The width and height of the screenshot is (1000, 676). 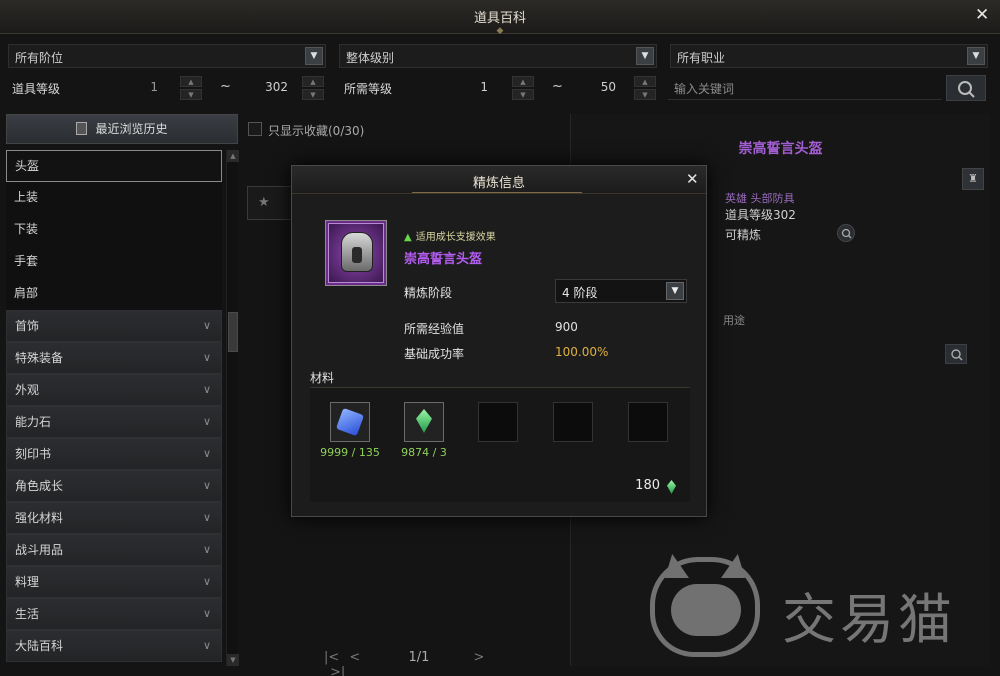 What do you see at coordinates (114, 614) in the screenshot?
I see `sidebar-item: 生活 ∨` at bounding box center [114, 614].